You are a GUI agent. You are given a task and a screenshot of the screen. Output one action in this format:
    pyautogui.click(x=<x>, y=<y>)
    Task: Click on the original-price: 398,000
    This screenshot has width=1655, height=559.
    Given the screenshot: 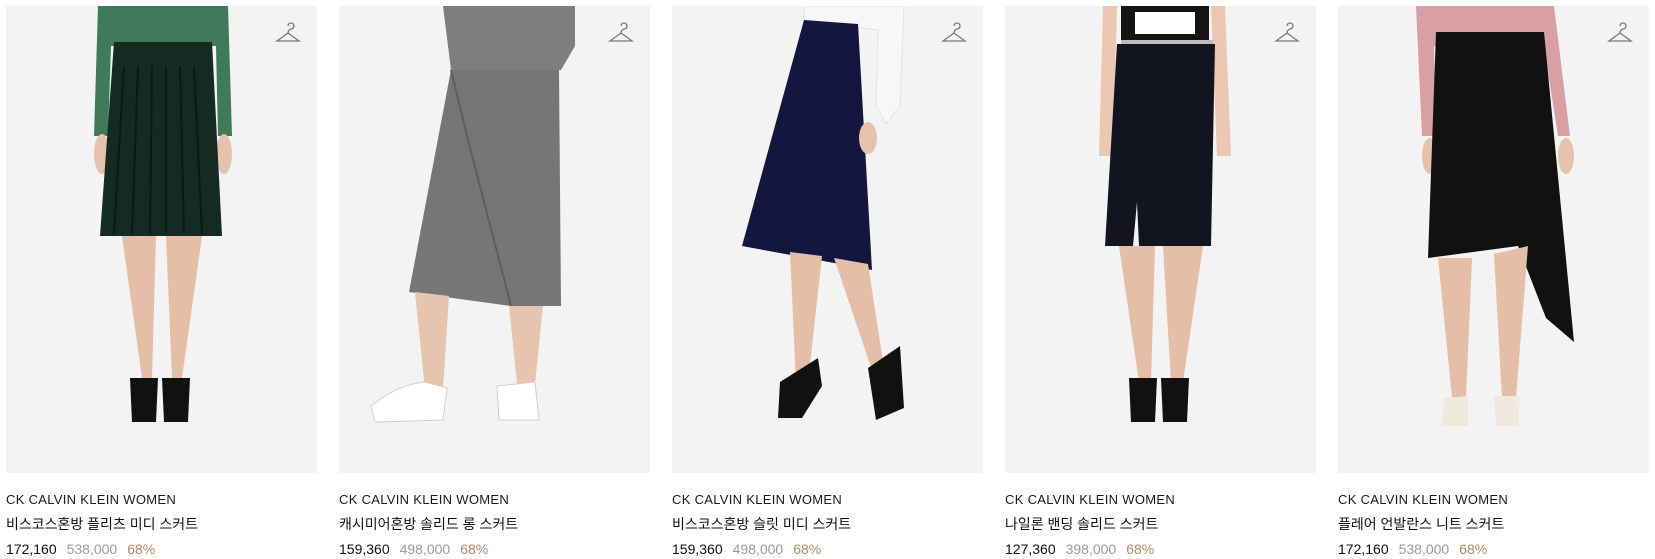 What is the action you would take?
    pyautogui.click(x=1091, y=549)
    